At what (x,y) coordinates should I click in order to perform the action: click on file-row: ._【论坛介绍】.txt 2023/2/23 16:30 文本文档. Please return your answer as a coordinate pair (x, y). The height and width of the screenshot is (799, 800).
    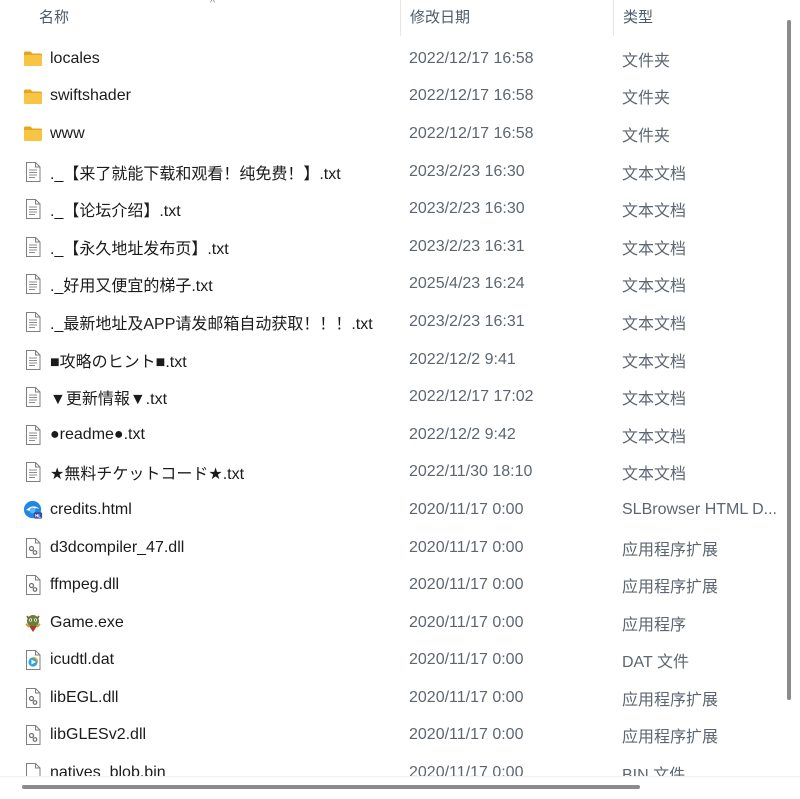
    Looking at the image, I should click on (389, 209).